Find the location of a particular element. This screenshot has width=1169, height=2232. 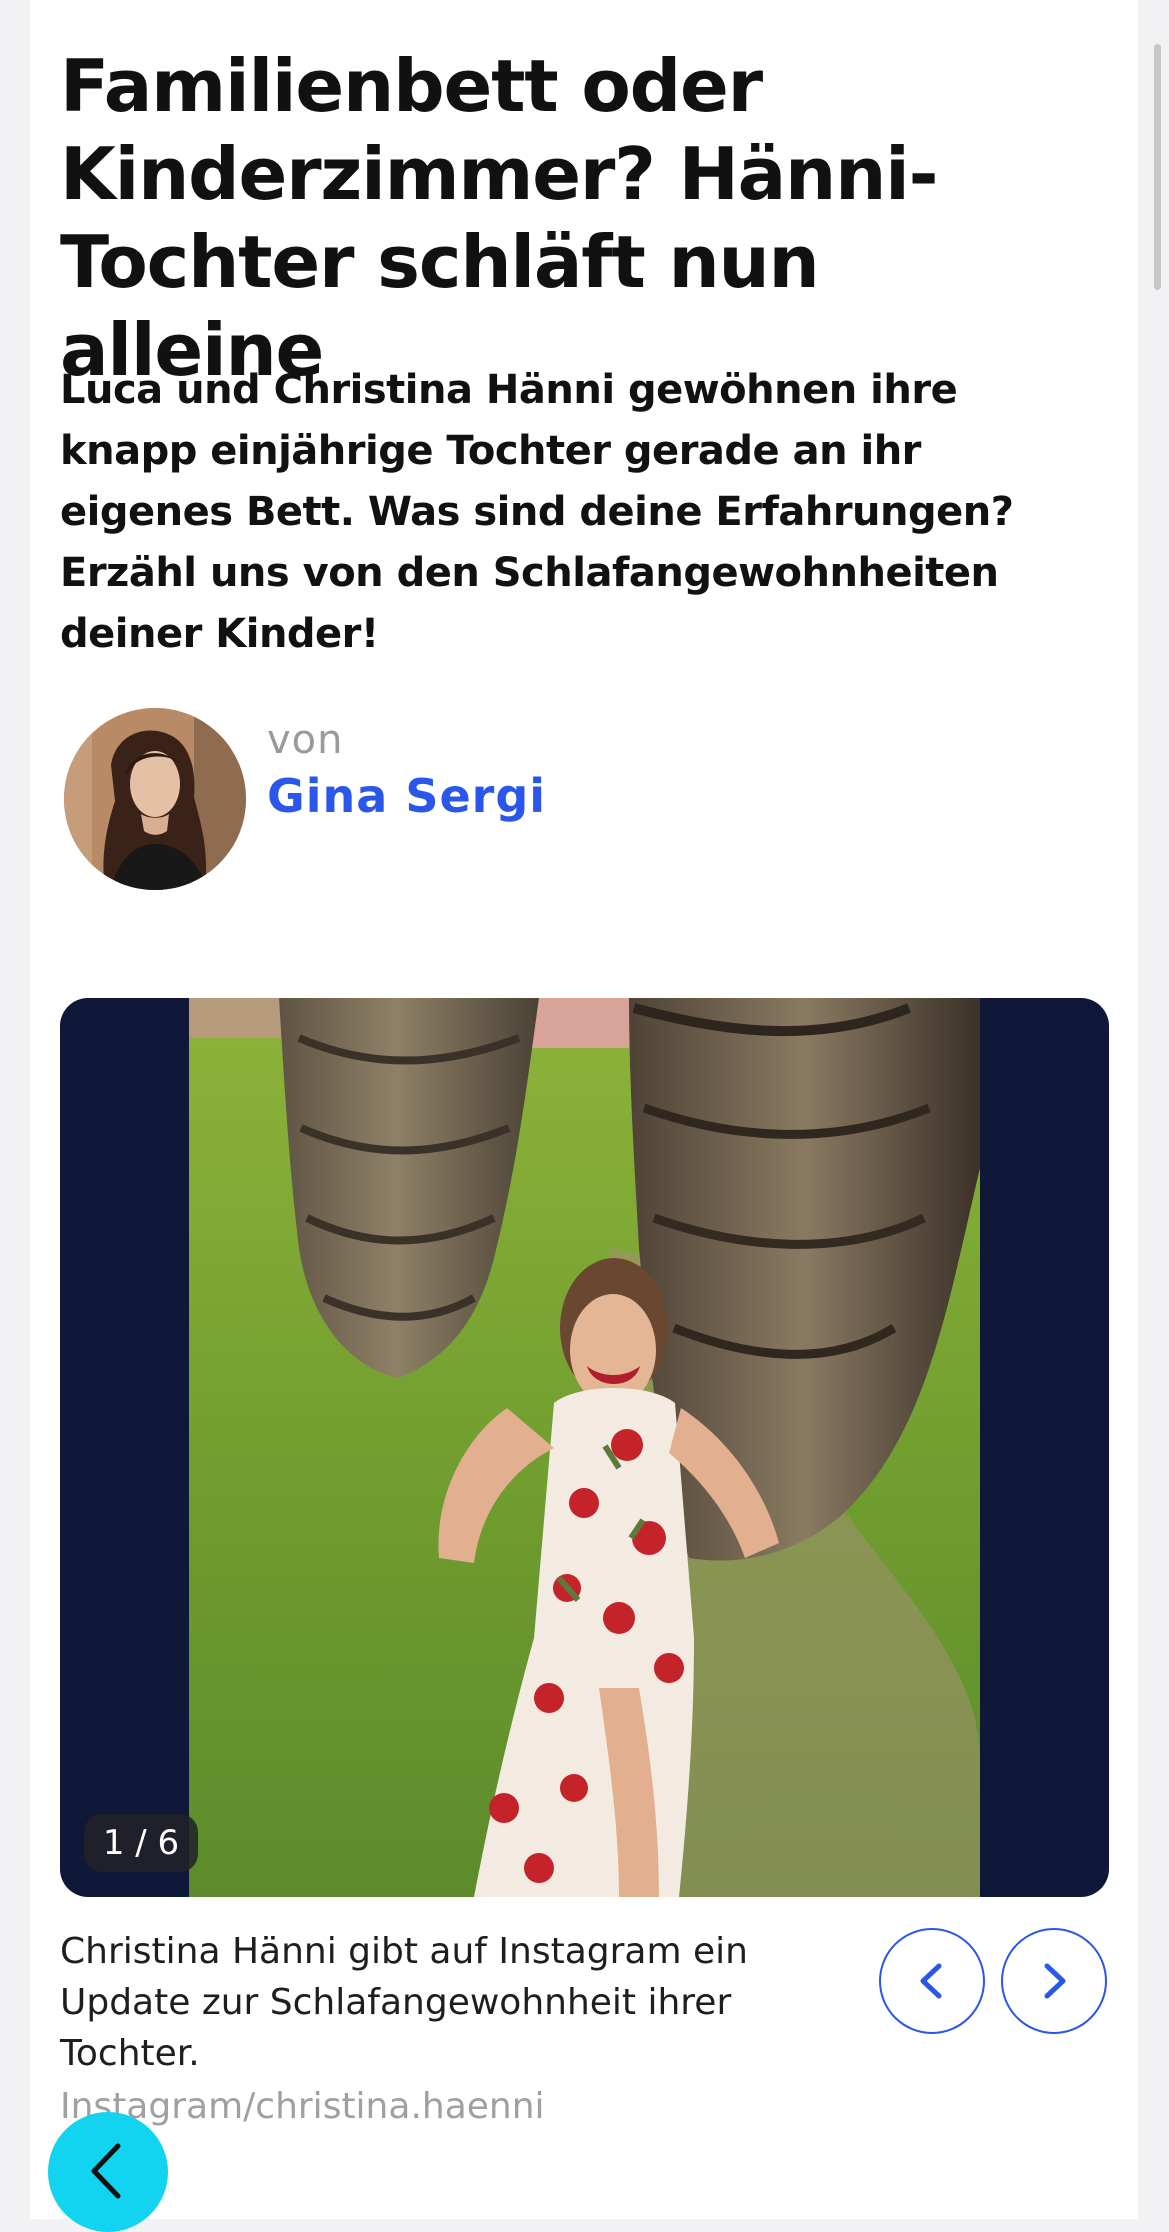

author-avatar is located at coordinates (155, 799).